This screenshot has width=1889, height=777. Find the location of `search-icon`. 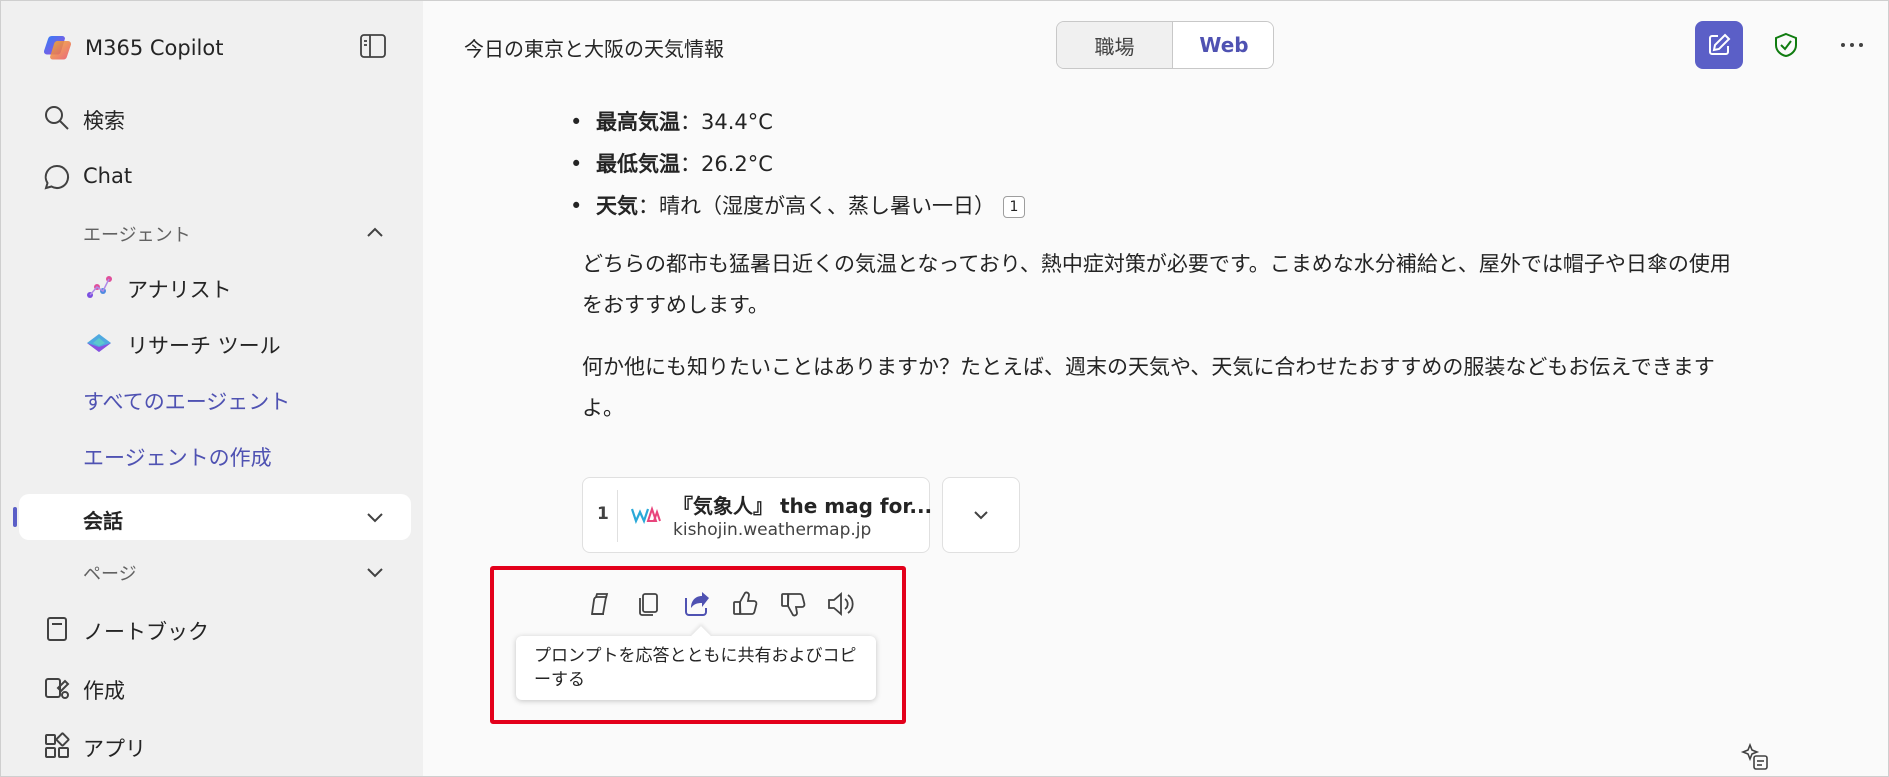

search-icon is located at coordinates (57, 118).